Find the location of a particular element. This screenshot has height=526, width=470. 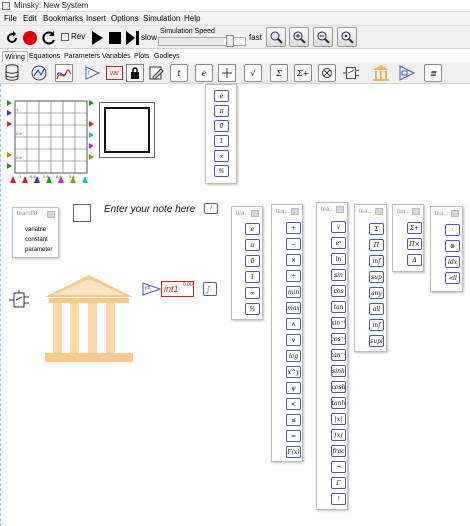

tea6-item: · is located at coordinates (452, 230).